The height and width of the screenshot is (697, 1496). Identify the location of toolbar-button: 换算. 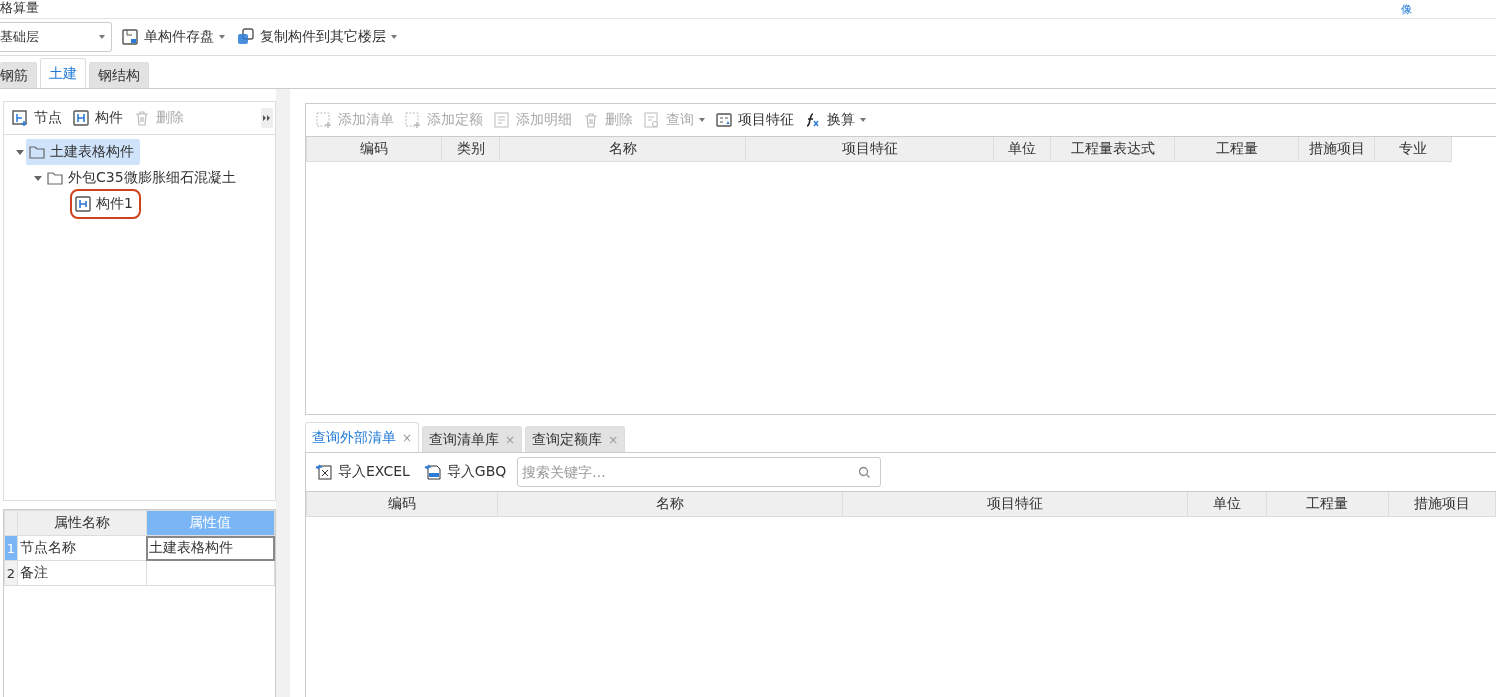
(835, 120).